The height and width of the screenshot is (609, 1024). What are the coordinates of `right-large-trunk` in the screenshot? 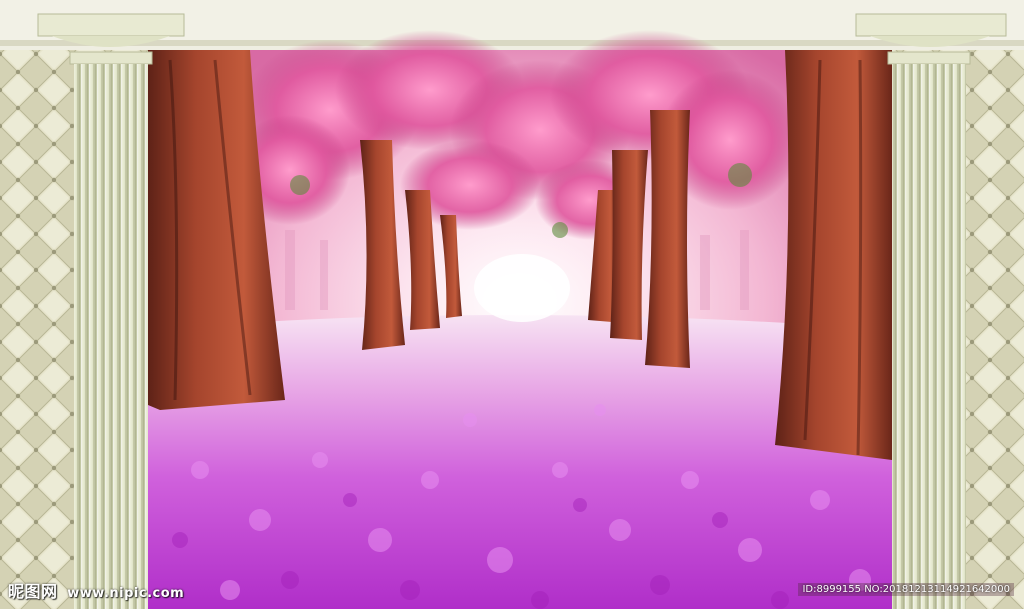 It's located at (833, 255).